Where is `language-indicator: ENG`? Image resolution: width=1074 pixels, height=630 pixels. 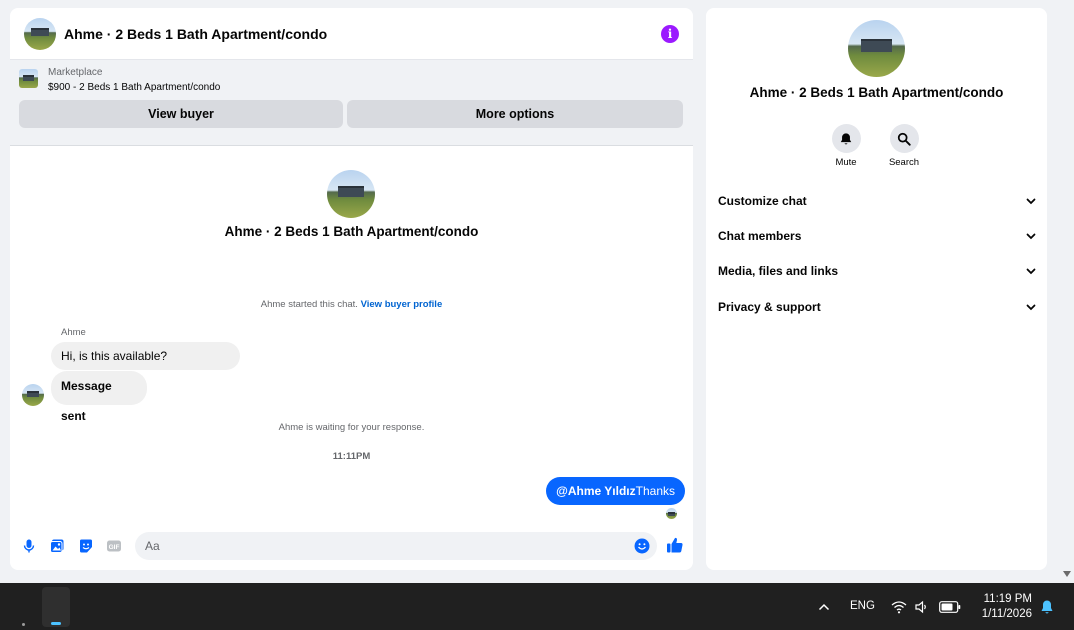 language-indicator: ENG is located at coordinates (862, 606).